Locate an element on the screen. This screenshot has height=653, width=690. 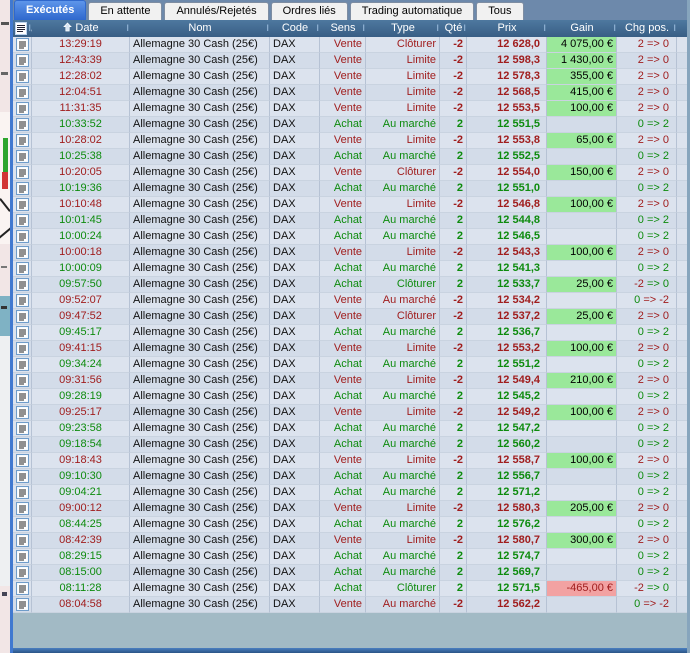
column-header-date: Date is located at coordinates (81, 28).